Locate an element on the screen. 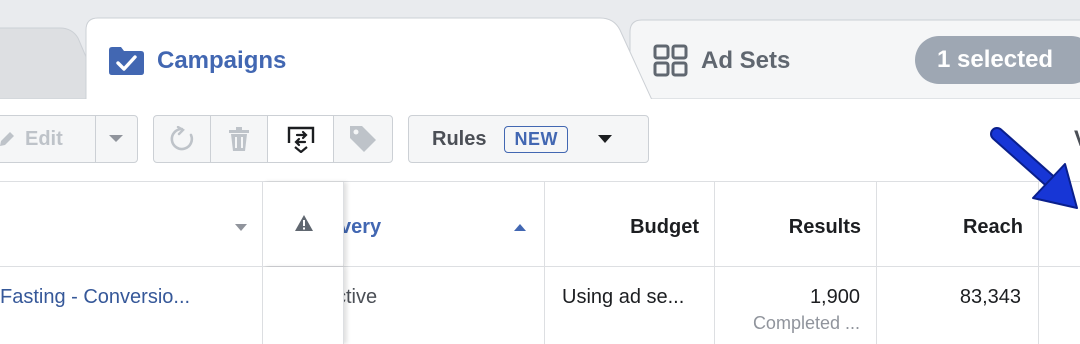 The width and height of the screenshot is (1080, 344). refresh-icon is located at coordinates (182, 138).